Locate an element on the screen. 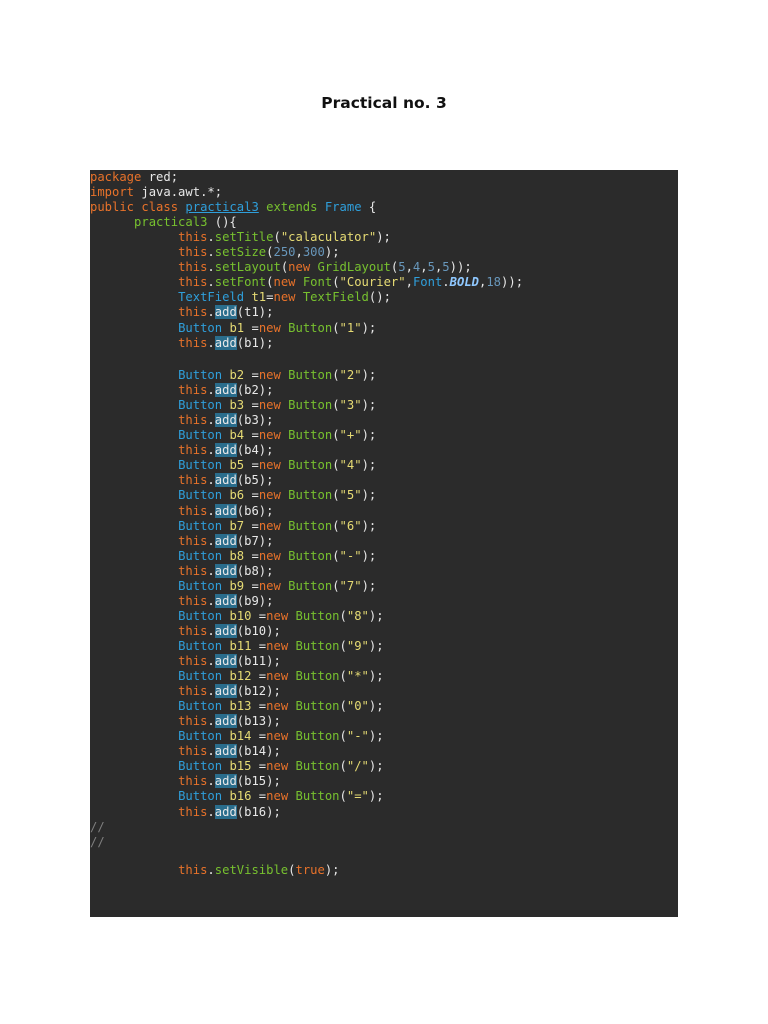 This screenshot has width=768, height=1024. code-token: { is located at coordinates (369, 207).